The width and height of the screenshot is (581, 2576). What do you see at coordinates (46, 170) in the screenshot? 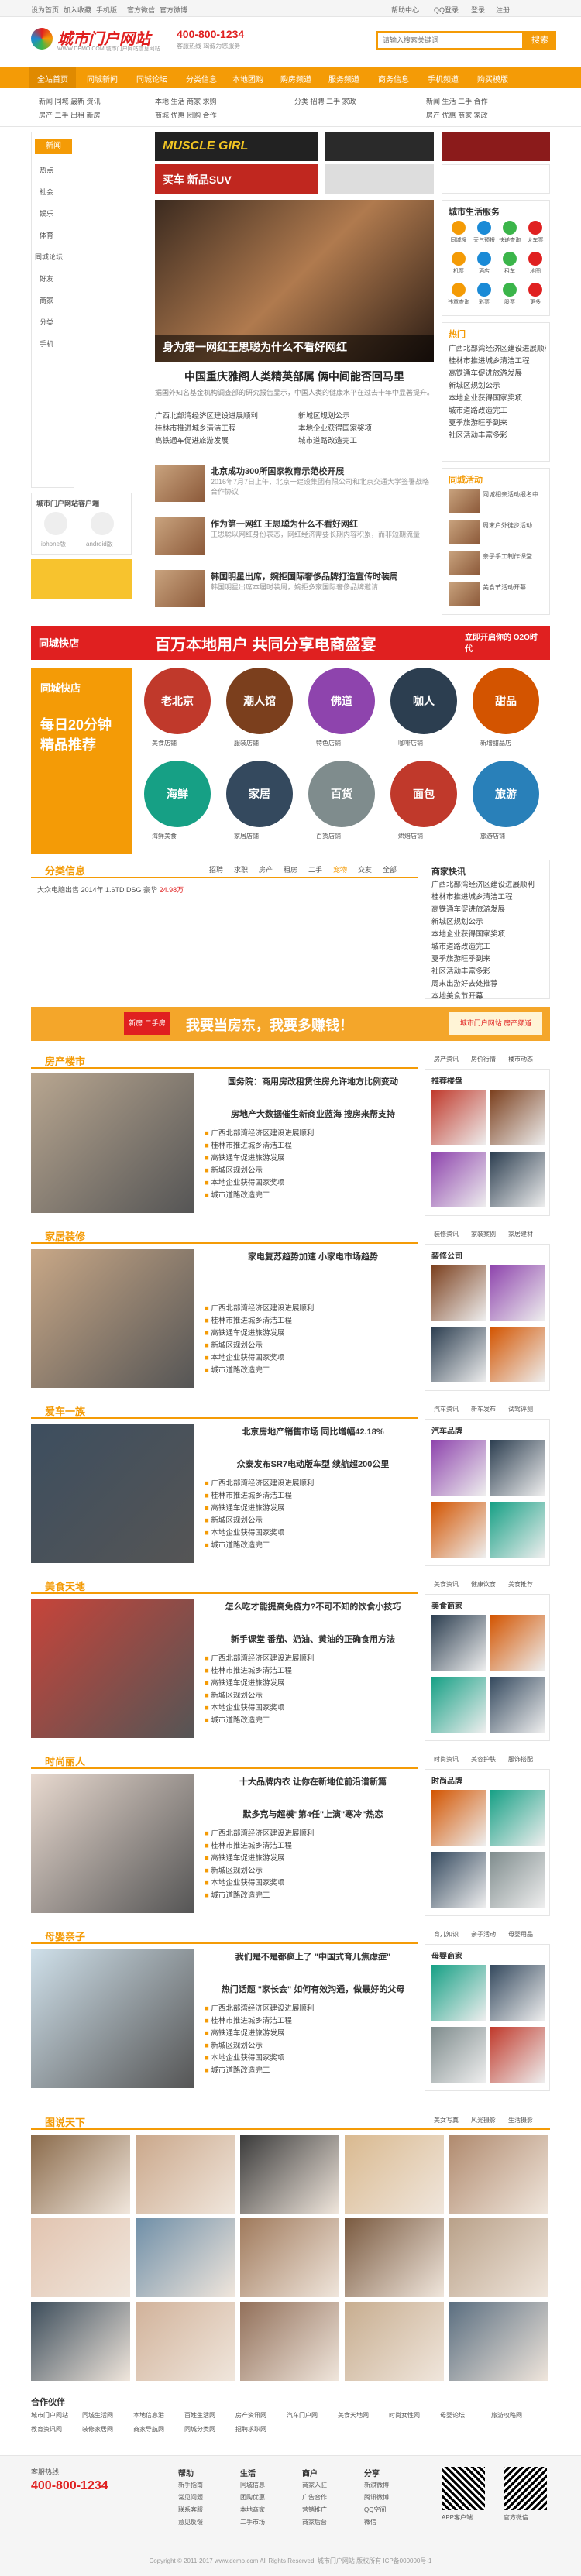
I see `sidebar-item-hot: 热点` at bounding box center [46, 170].